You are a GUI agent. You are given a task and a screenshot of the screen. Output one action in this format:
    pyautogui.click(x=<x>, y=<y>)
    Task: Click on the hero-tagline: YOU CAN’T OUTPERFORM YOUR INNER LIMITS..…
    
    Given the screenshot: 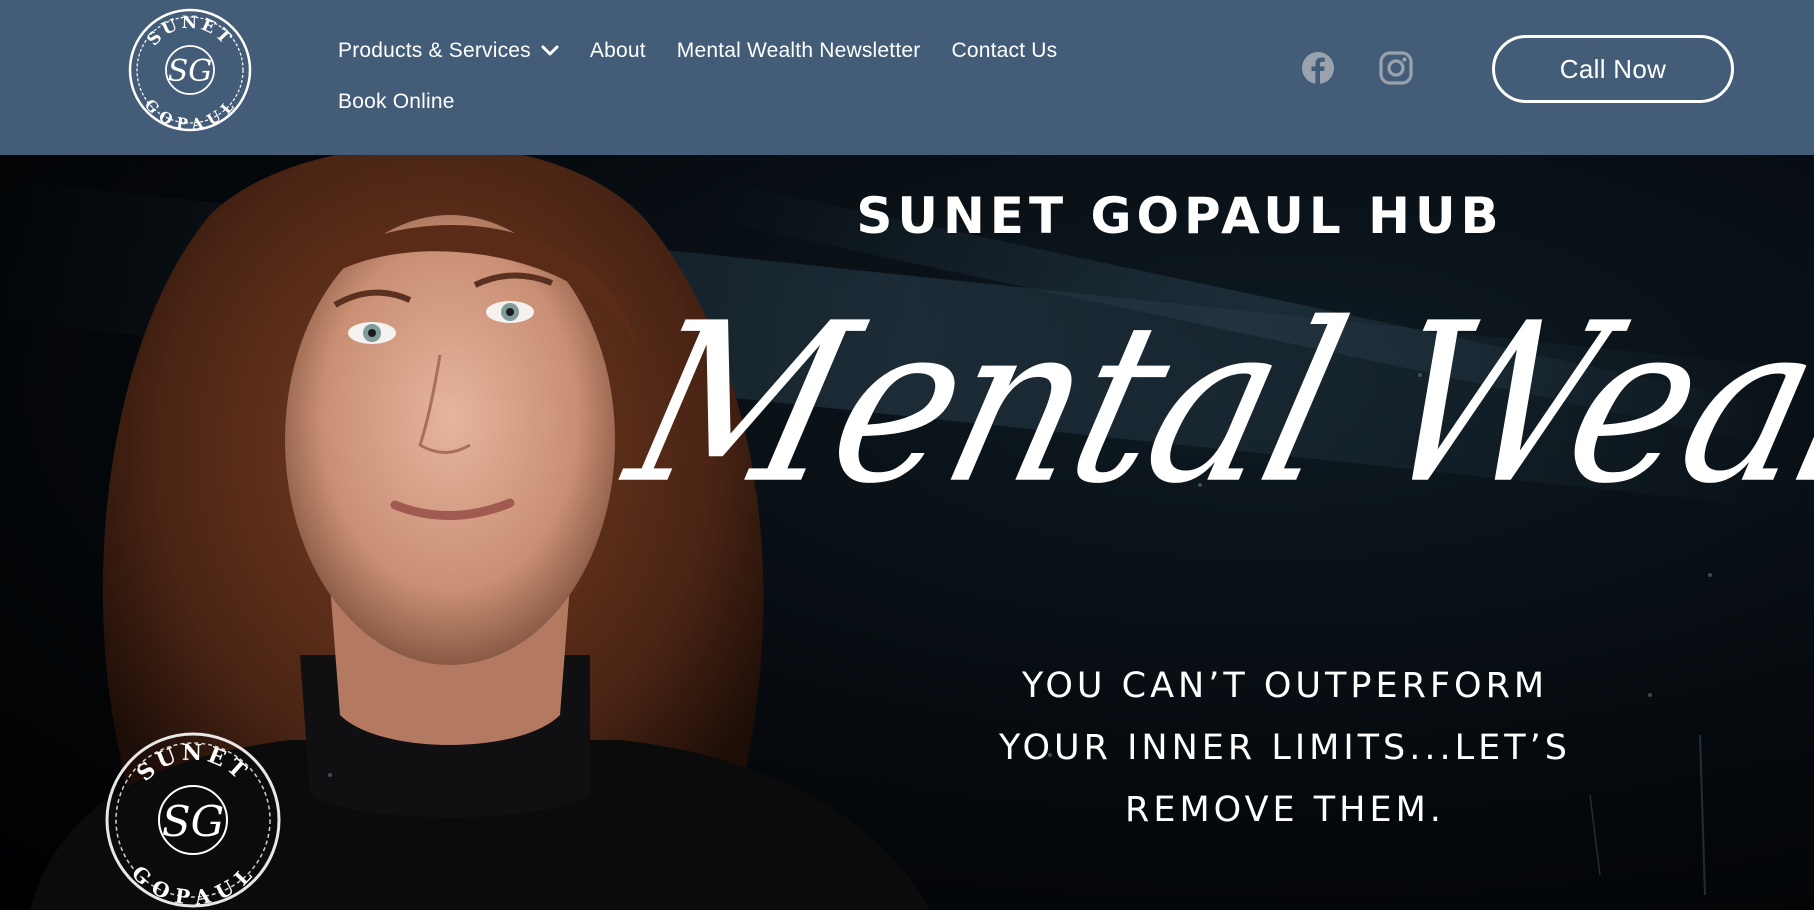 What is the action you would take?
    pyautogui.click(x=1285, y=748)
    